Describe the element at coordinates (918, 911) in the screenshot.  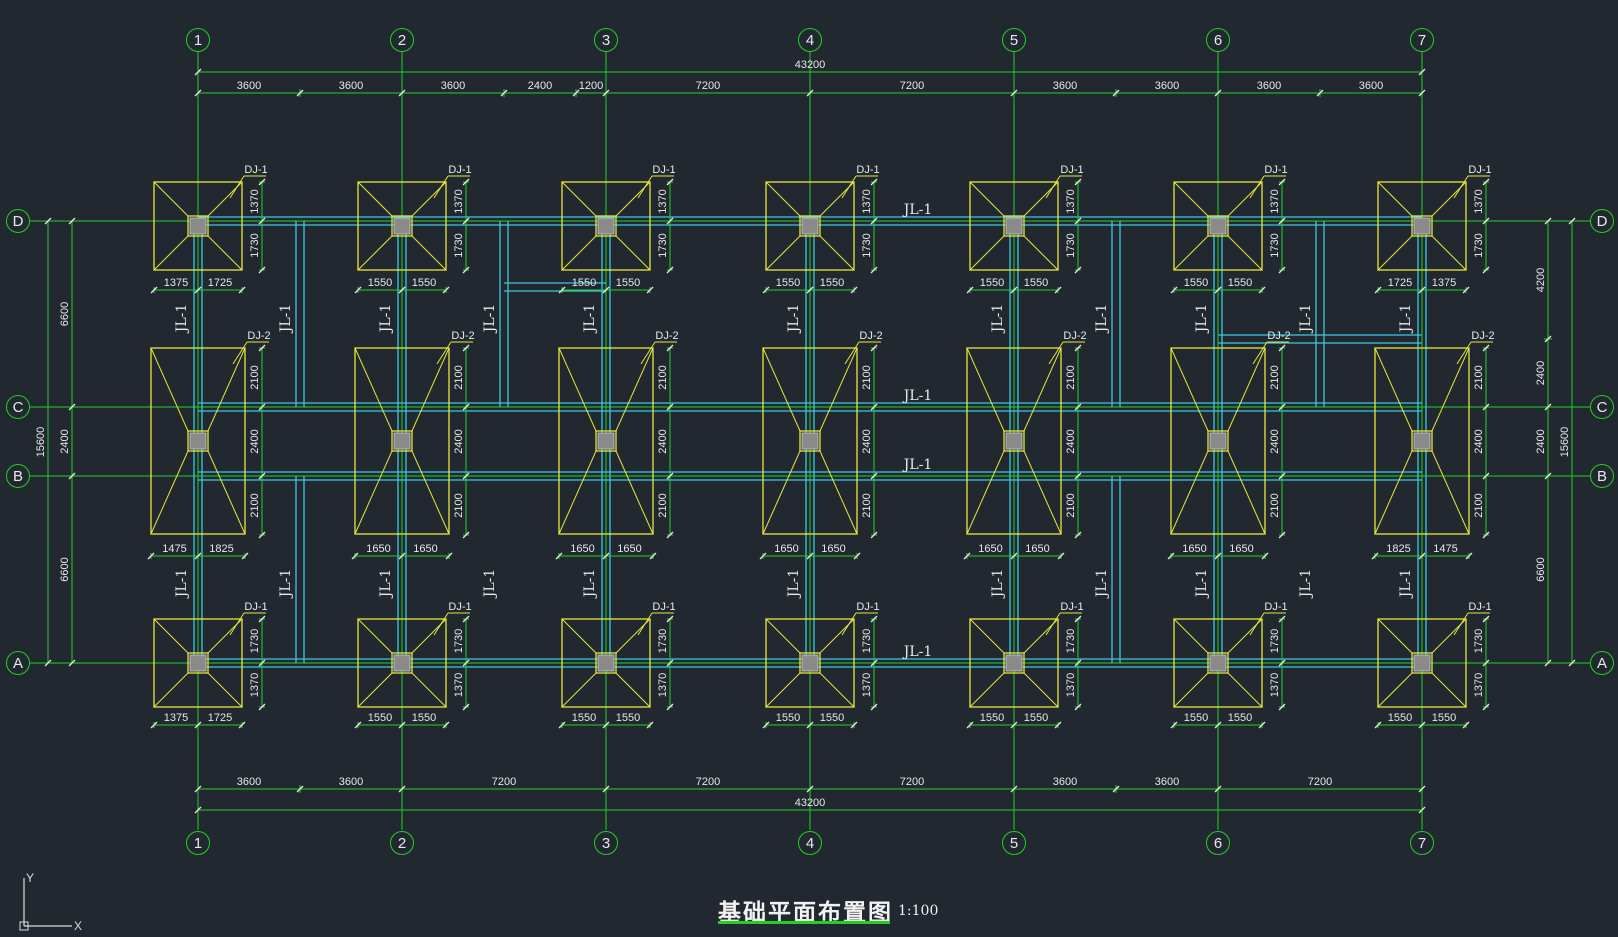
I see `drawing-scale: 1:100` at that location.